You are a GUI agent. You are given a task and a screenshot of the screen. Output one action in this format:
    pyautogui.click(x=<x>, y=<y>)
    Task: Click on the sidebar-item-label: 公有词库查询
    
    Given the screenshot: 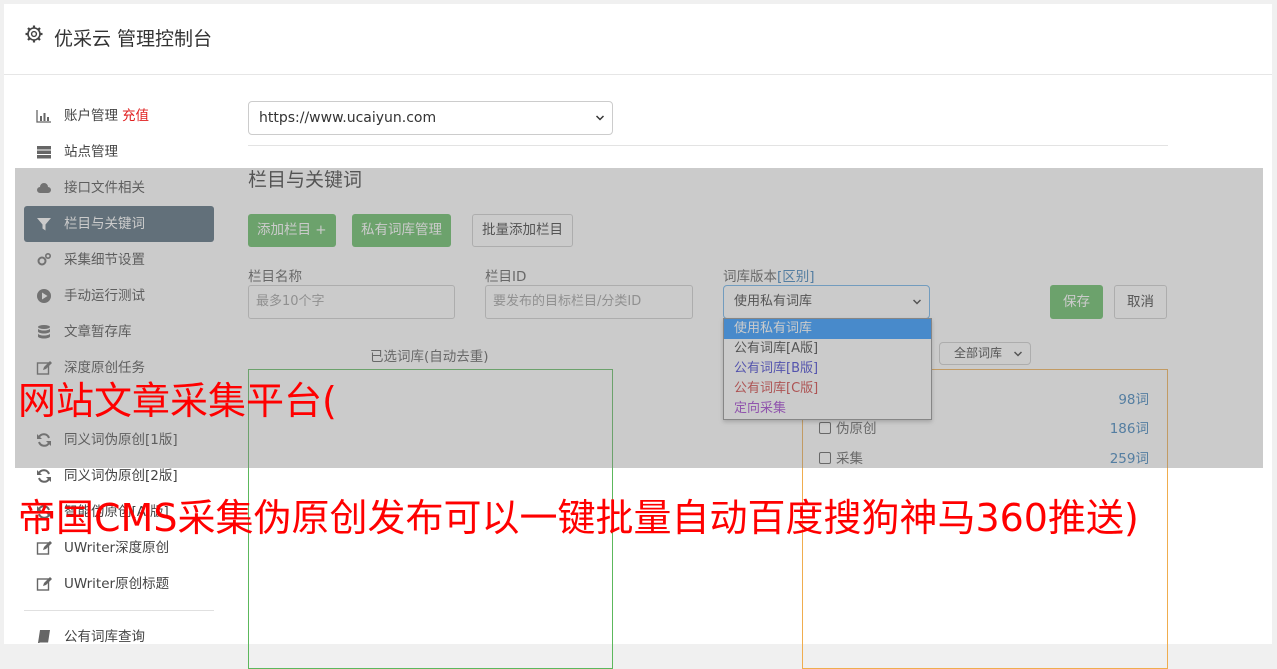 What is the action you would take?
    pyautogui.click(x=104, y=637)
    